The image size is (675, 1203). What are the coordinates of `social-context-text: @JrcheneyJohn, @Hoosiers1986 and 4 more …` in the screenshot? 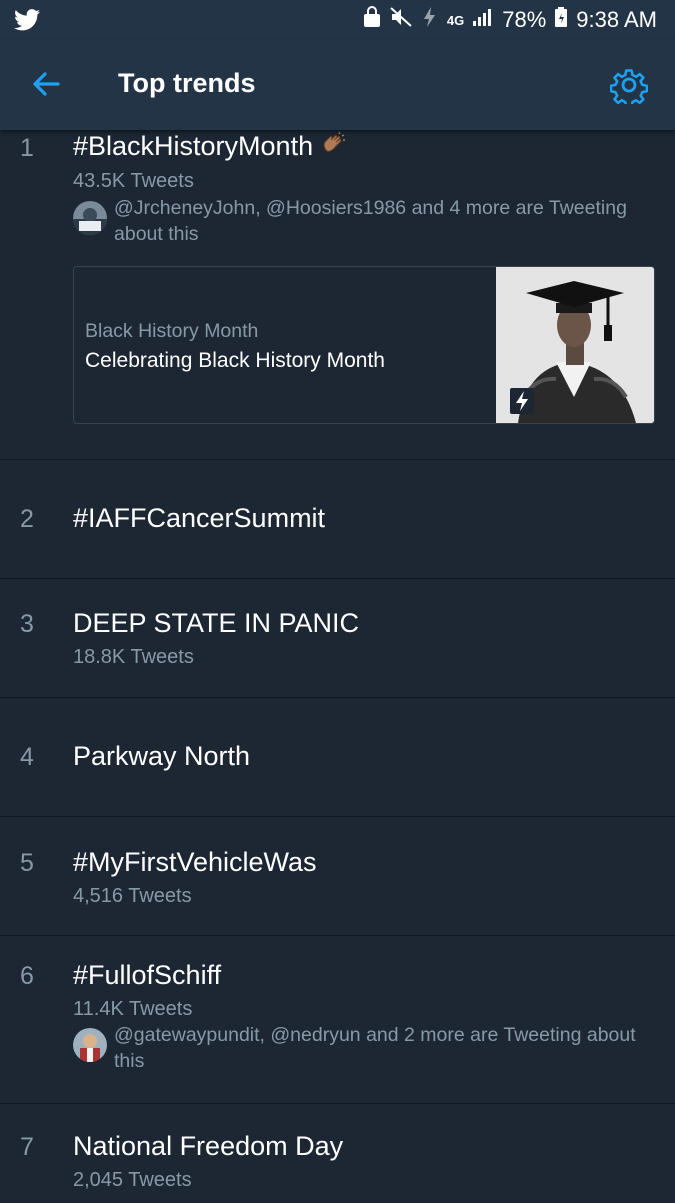 It's located at (370, 221).